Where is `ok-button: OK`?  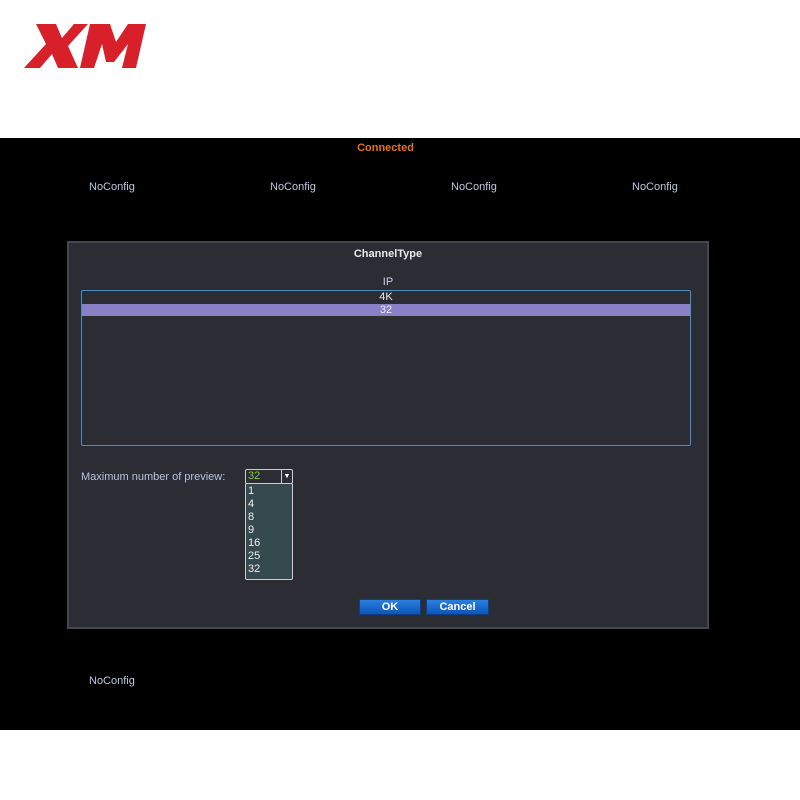 ok-button: OK is located at coordinates (390, 607).